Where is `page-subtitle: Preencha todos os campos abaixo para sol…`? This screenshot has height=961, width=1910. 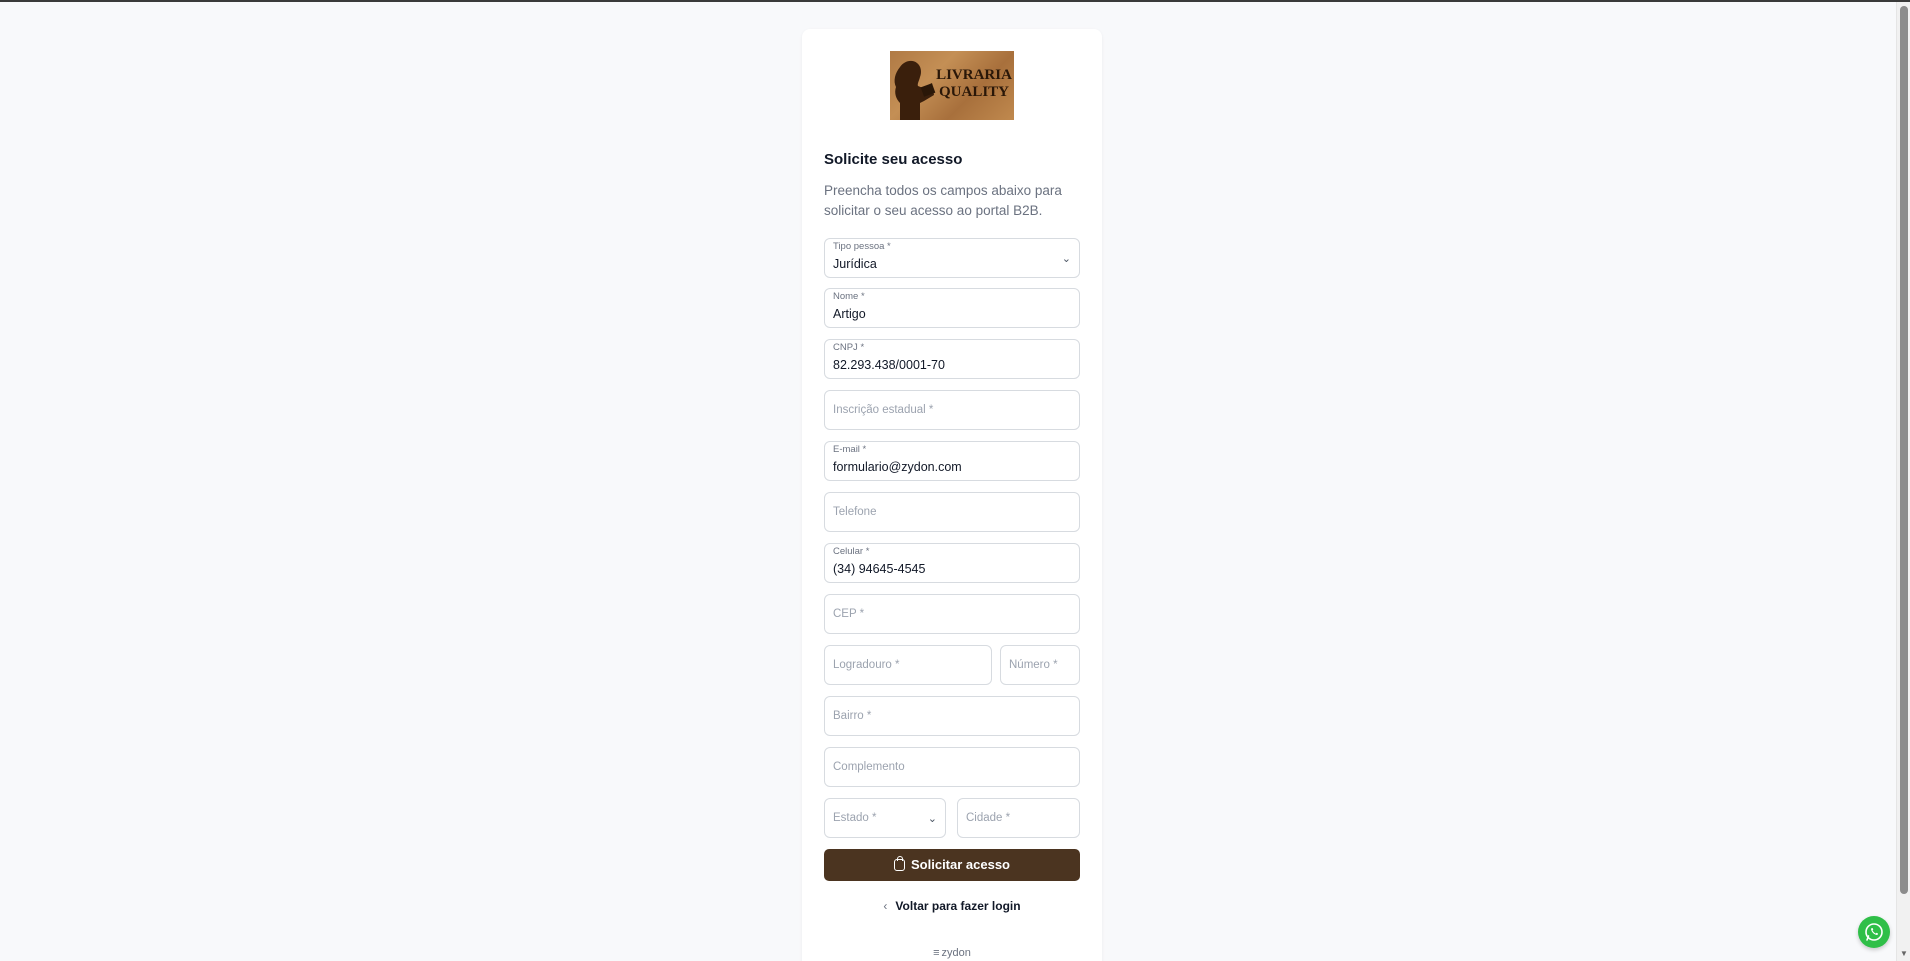
page-subtitle: Preencha todos os campos abaixo para sol… is located at coordinates (943, 200).